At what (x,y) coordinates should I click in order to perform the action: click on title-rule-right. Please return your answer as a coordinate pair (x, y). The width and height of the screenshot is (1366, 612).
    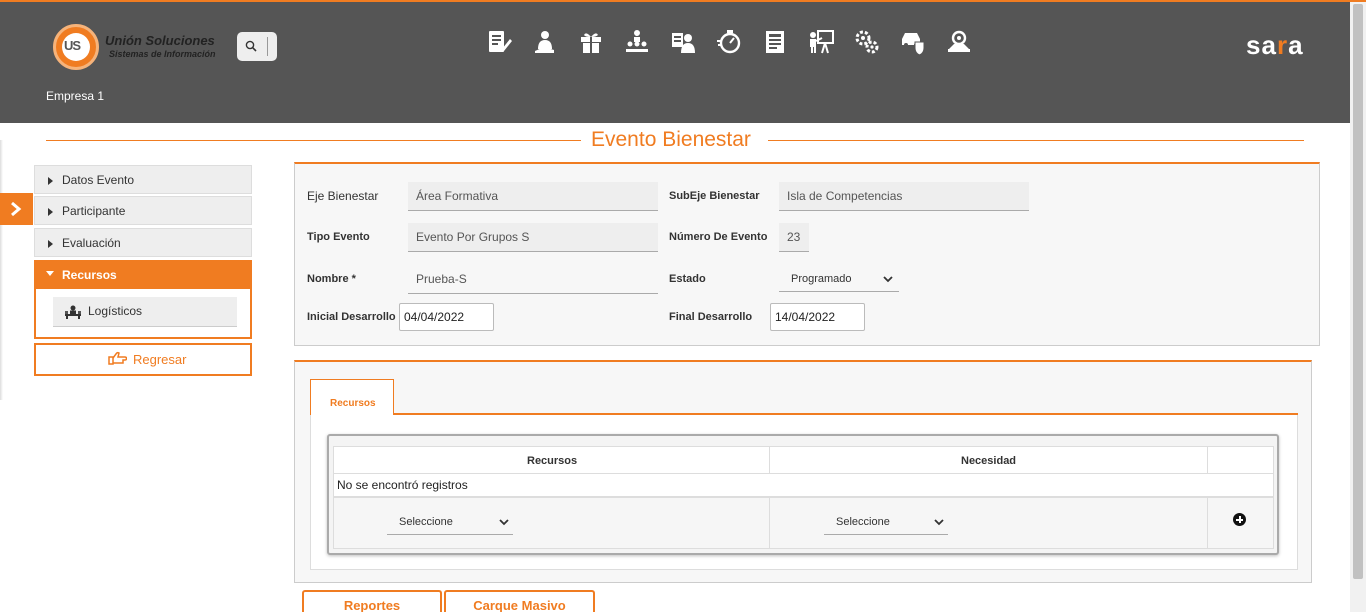
    Looking at the image, I should click on (1036, 140).